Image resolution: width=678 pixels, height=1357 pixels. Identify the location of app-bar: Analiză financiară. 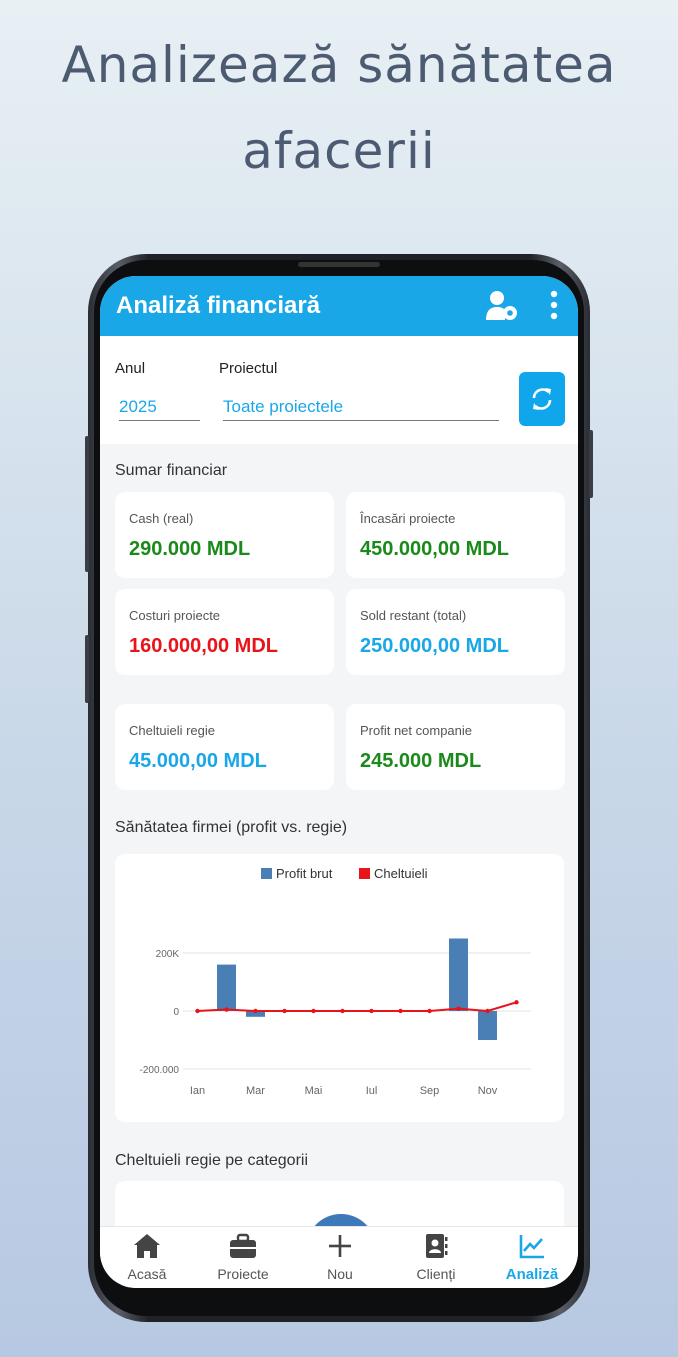
(339, 306).